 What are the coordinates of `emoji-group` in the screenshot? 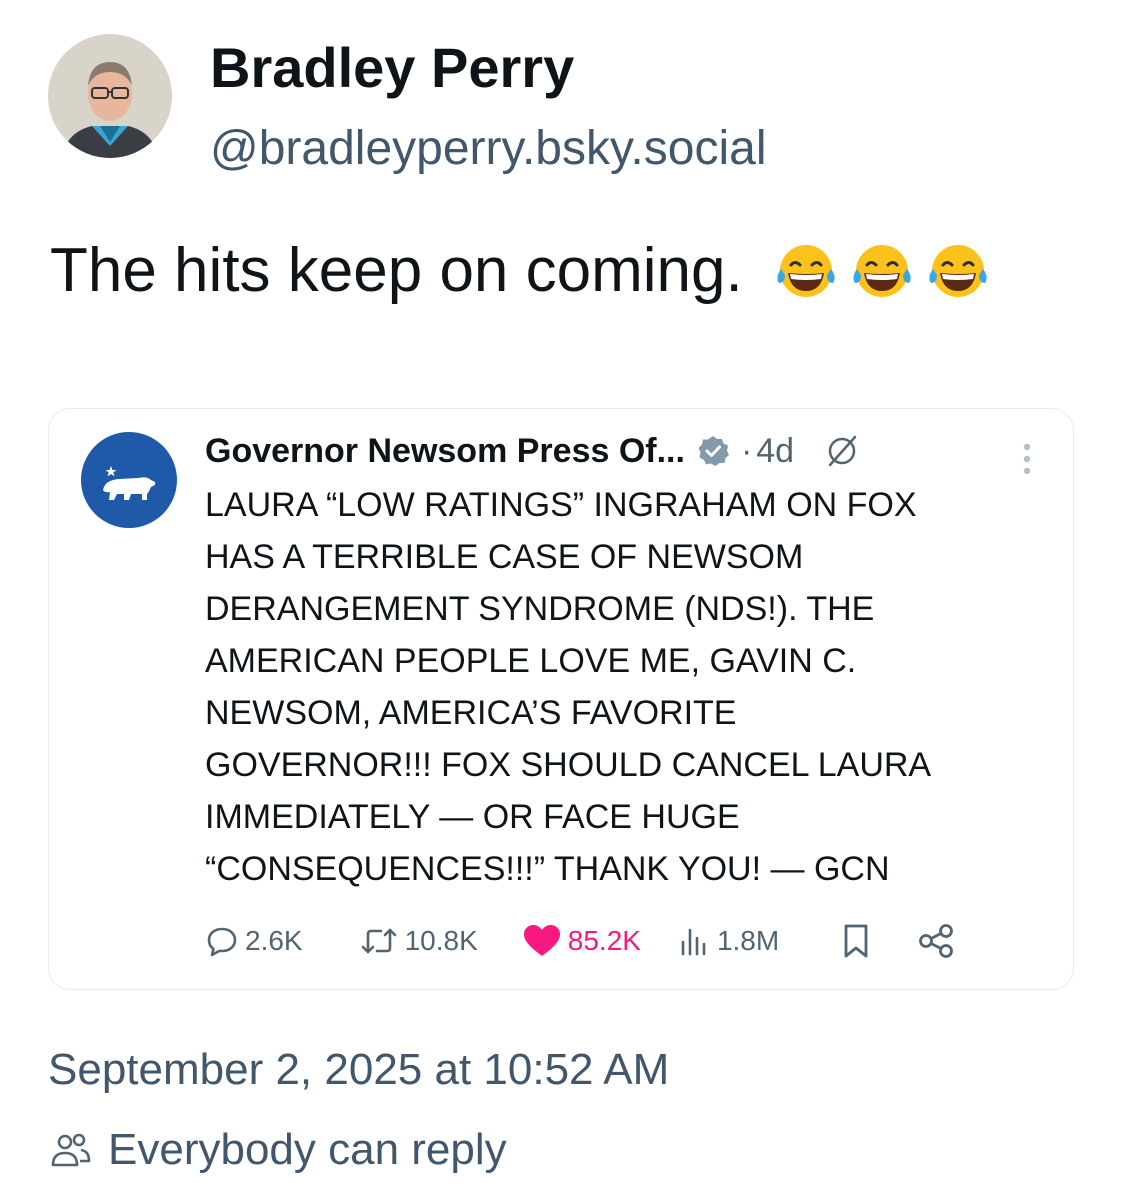 It's located at (882, 271).